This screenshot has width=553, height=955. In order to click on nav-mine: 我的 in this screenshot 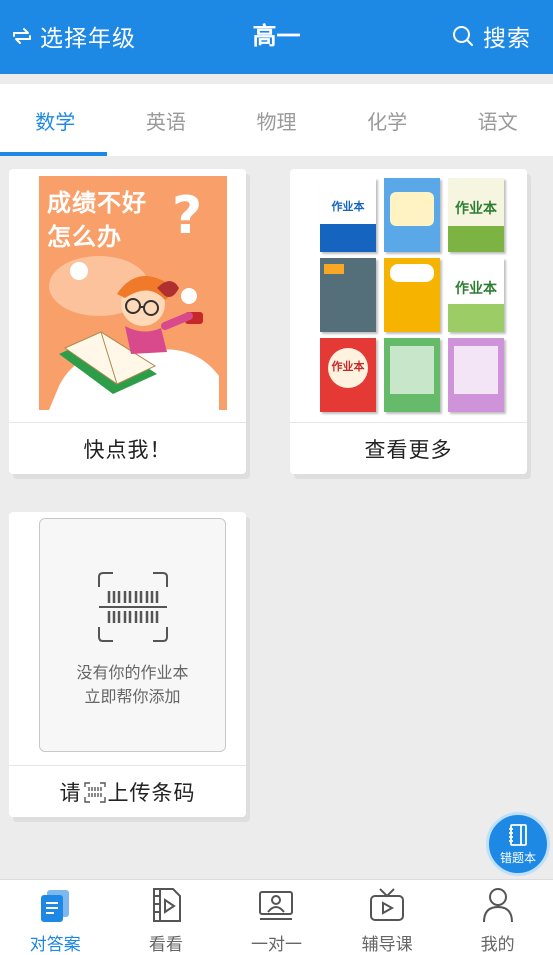, I will do `click(497, 917)`.